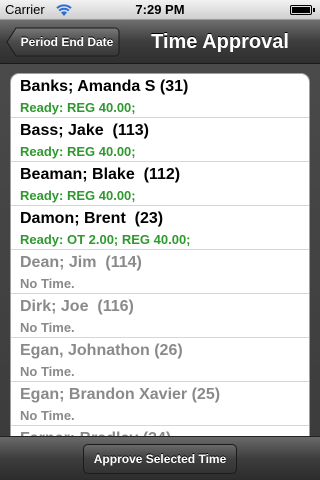 This screenshot has height=480, width=320. Describe the element at coordinates (92, 218) in the screenshot. I see `employee-name: Damon; Brent (23)` at that location.